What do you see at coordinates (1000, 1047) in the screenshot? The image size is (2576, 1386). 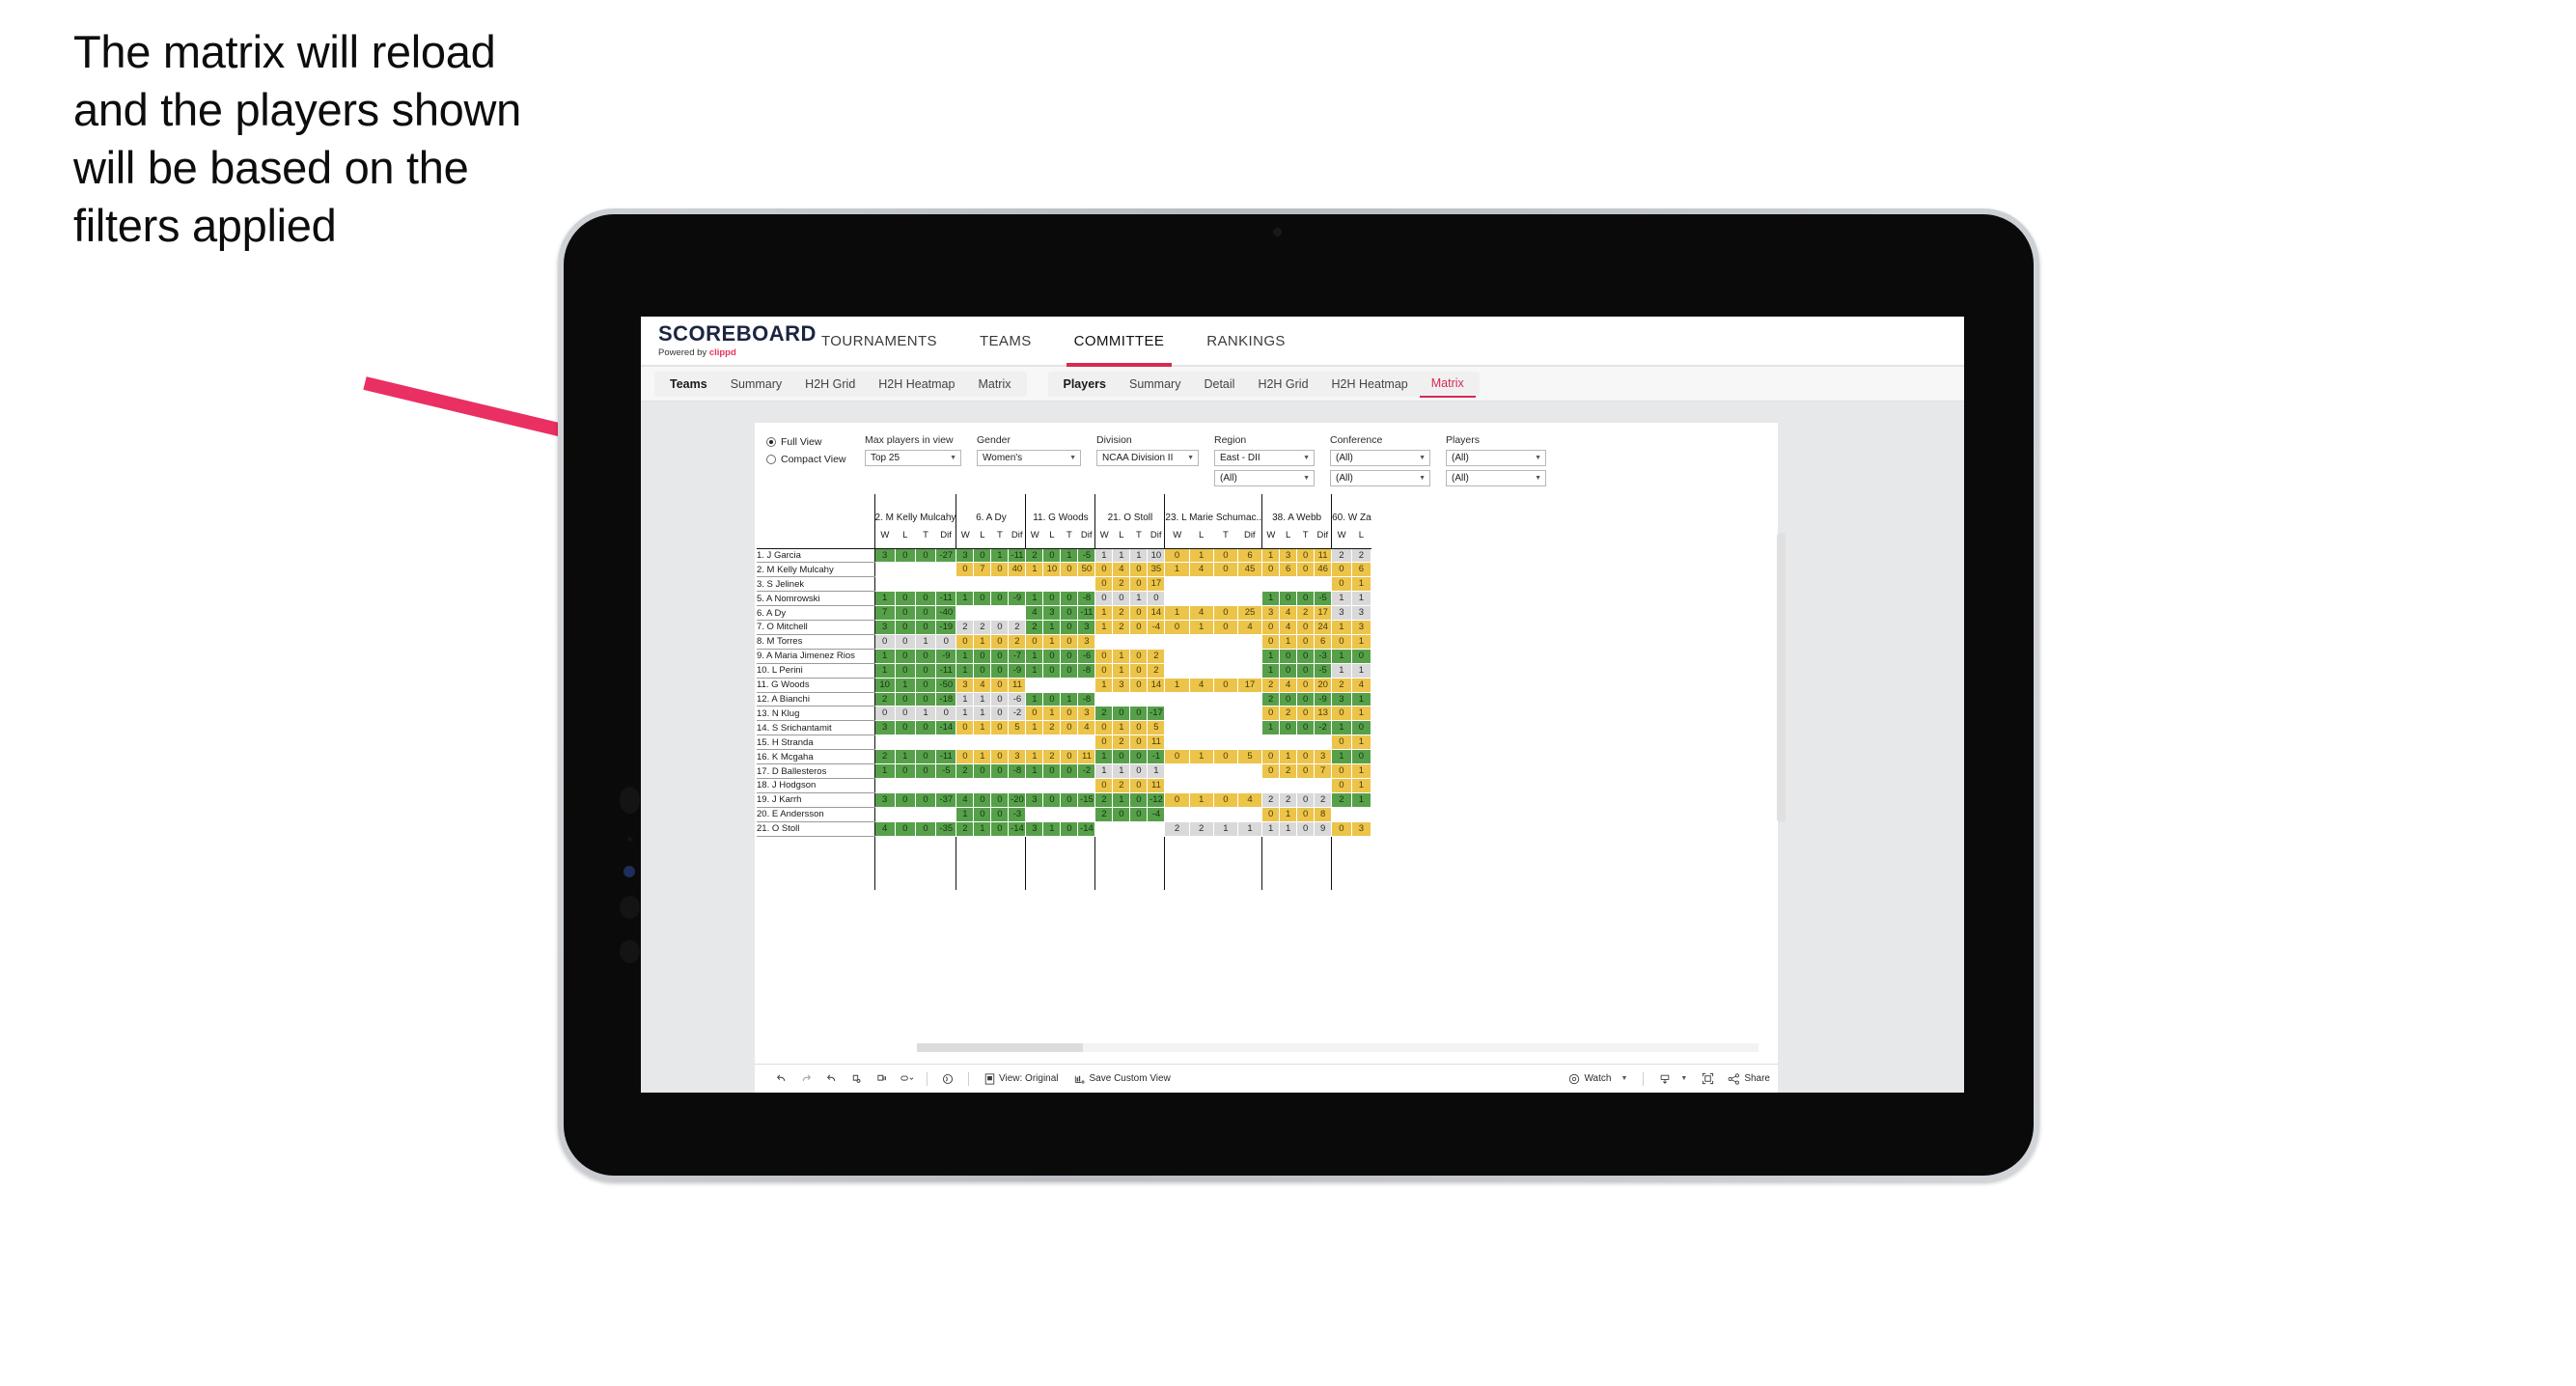 I see `horizontal-scrollbar-thumb` at bounding box center [1000, 1047].